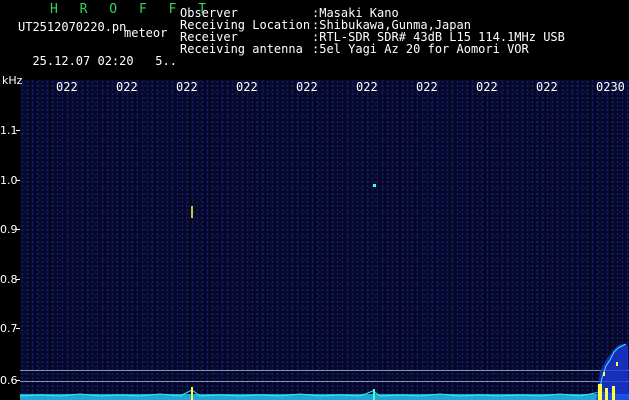 The image size is (629, 400). I want to click on meteor-echo-dot, so click(374, 185).